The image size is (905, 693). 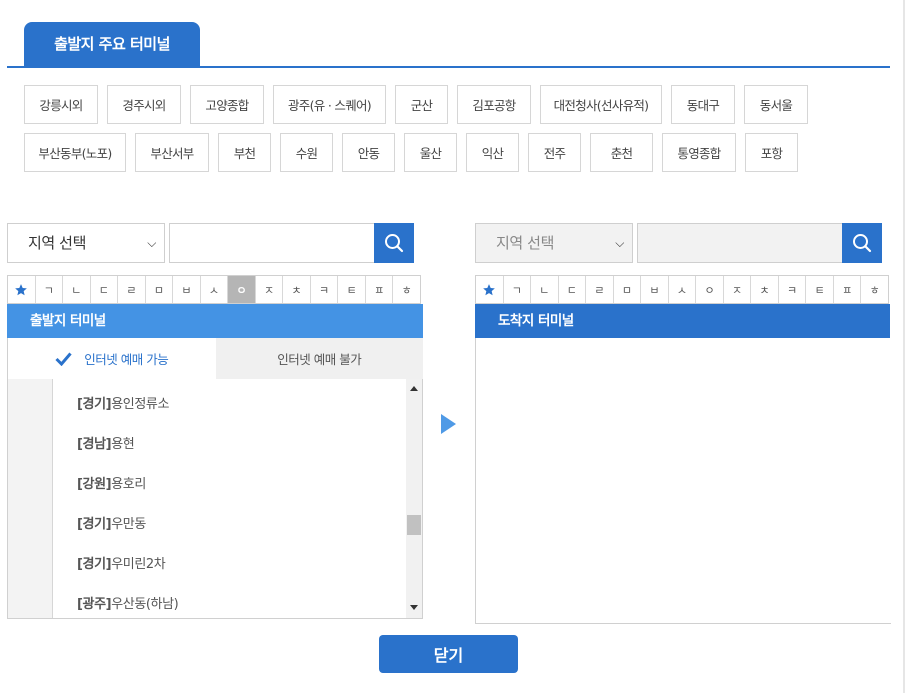 What do you see at coordinates (227, 104) in the screenshot?
I see `terminal-chip: 고양종합` at bounding box center [227, 104].